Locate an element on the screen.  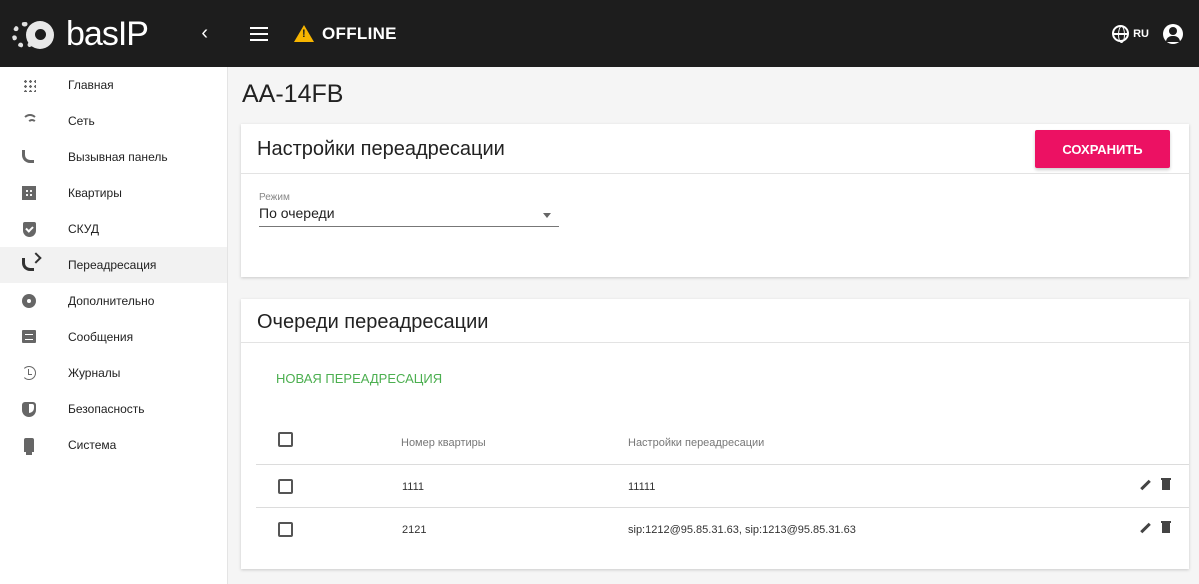
connection-status: OFFLINE is located at coordinates (345, 34).